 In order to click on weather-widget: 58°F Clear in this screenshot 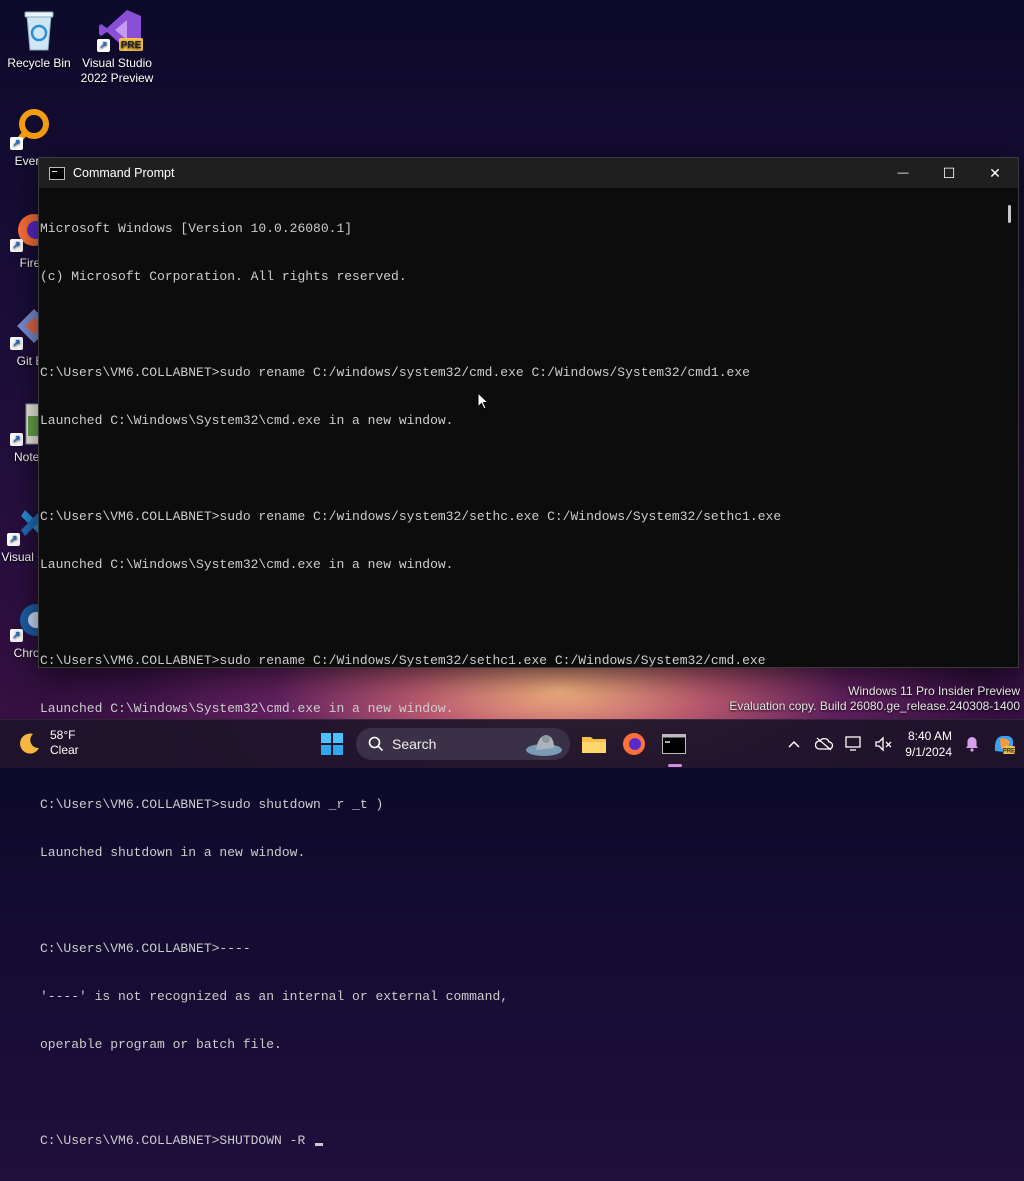, I will do `click(48, 743)`.